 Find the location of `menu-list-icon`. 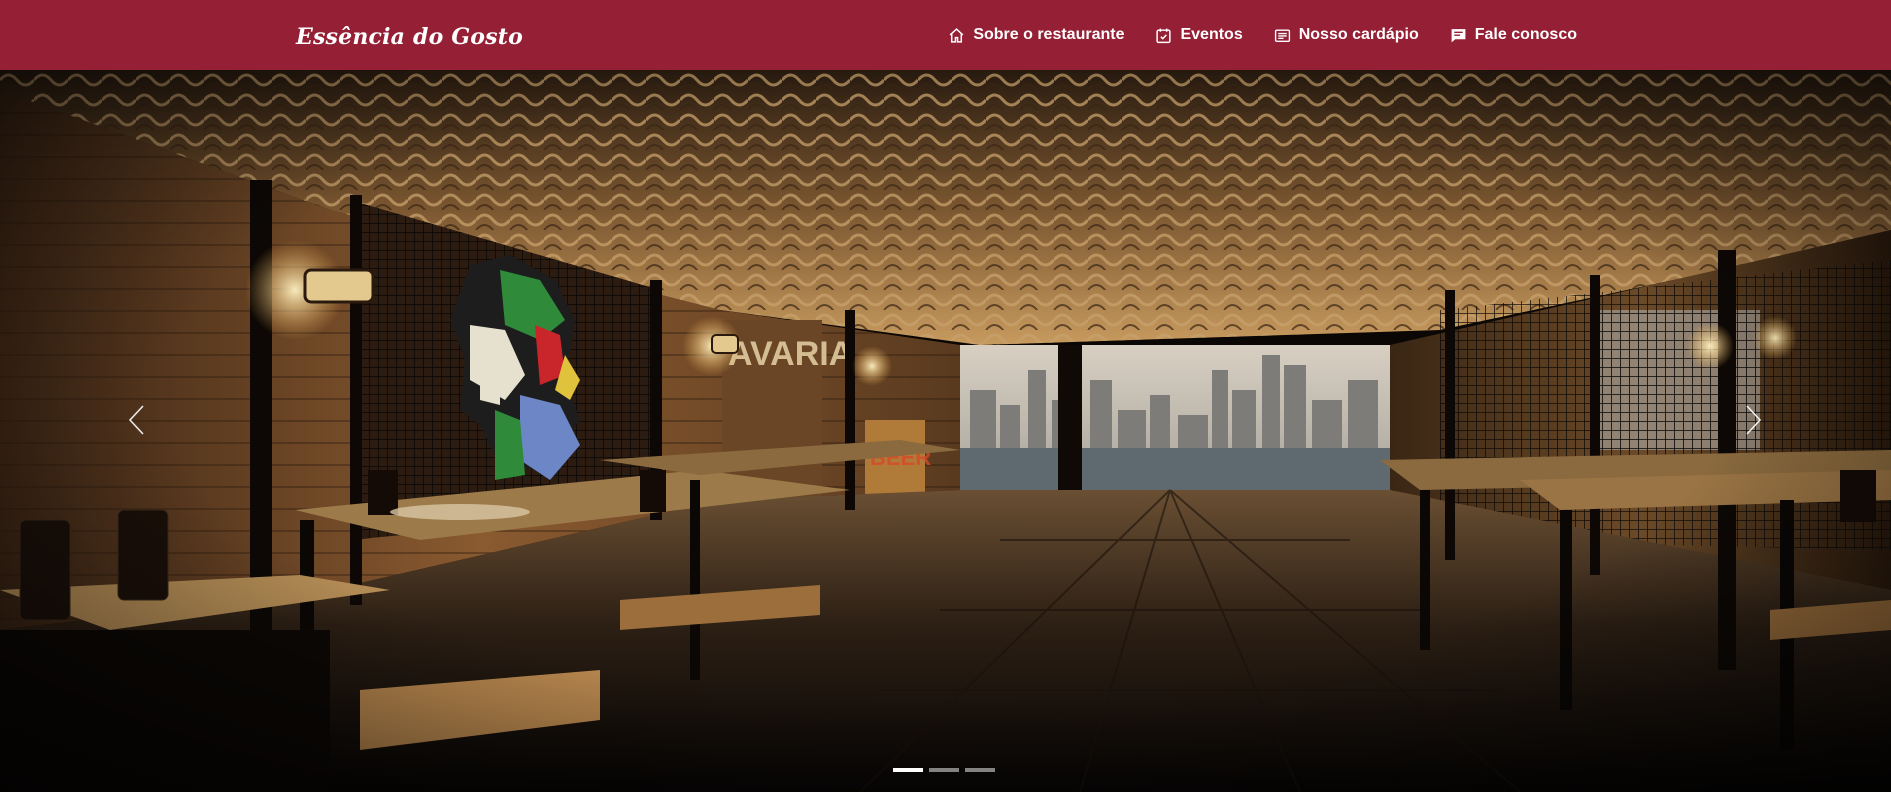

menu-list-icon is located at coordinates (1282, 35).